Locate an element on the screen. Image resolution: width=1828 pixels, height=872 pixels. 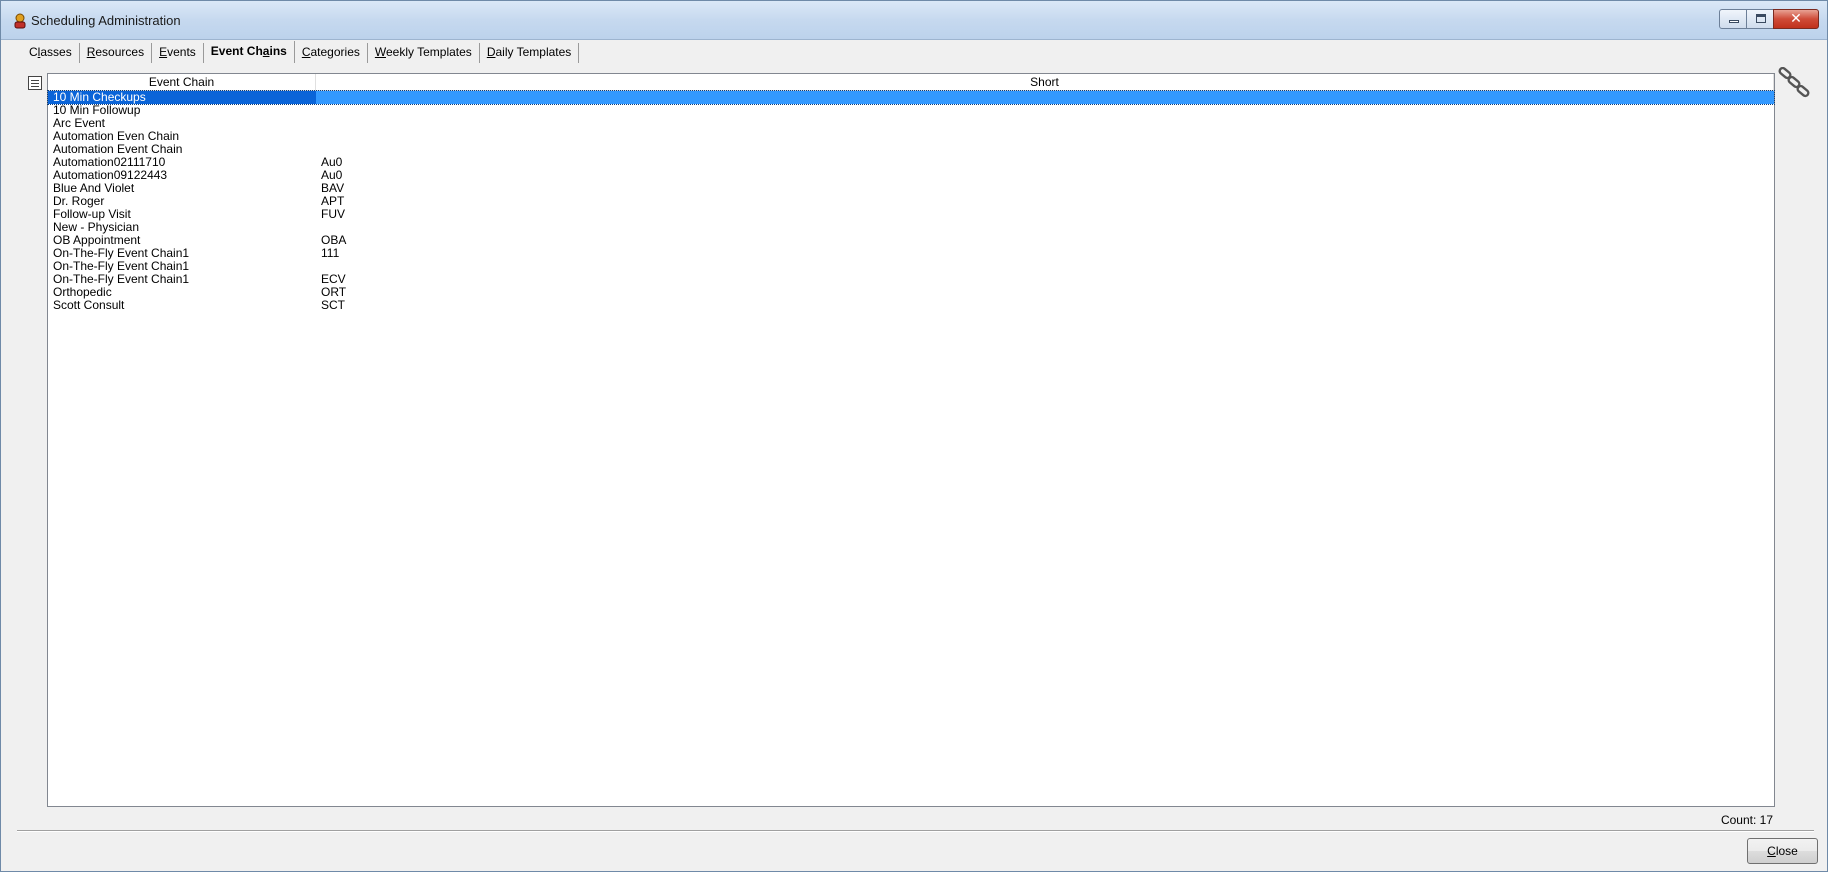
table-row: Automation Even Chain is located at coordinates (911, 136).